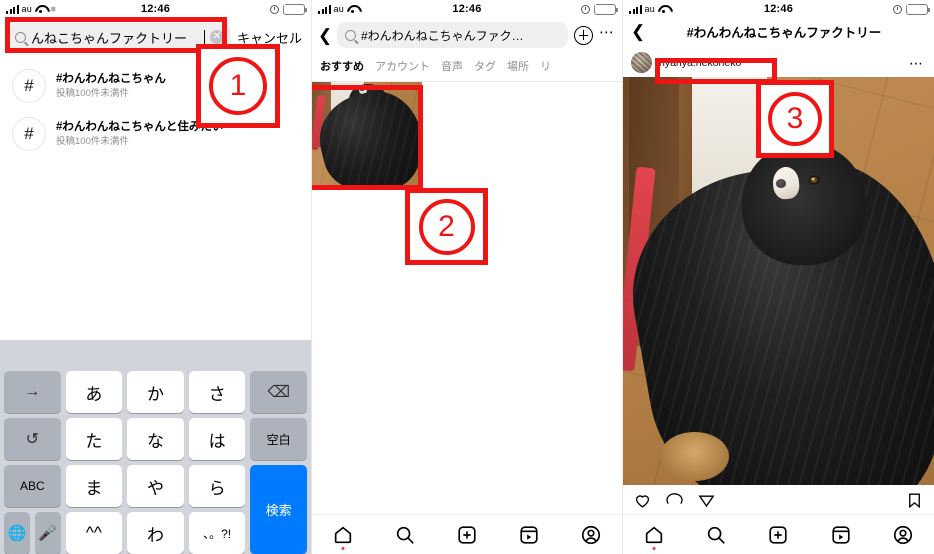 Image resolution: width=934 pixels, height=554 pixels. I want to click on result-title: #わんわんねこちゃん, so click(111, 78).